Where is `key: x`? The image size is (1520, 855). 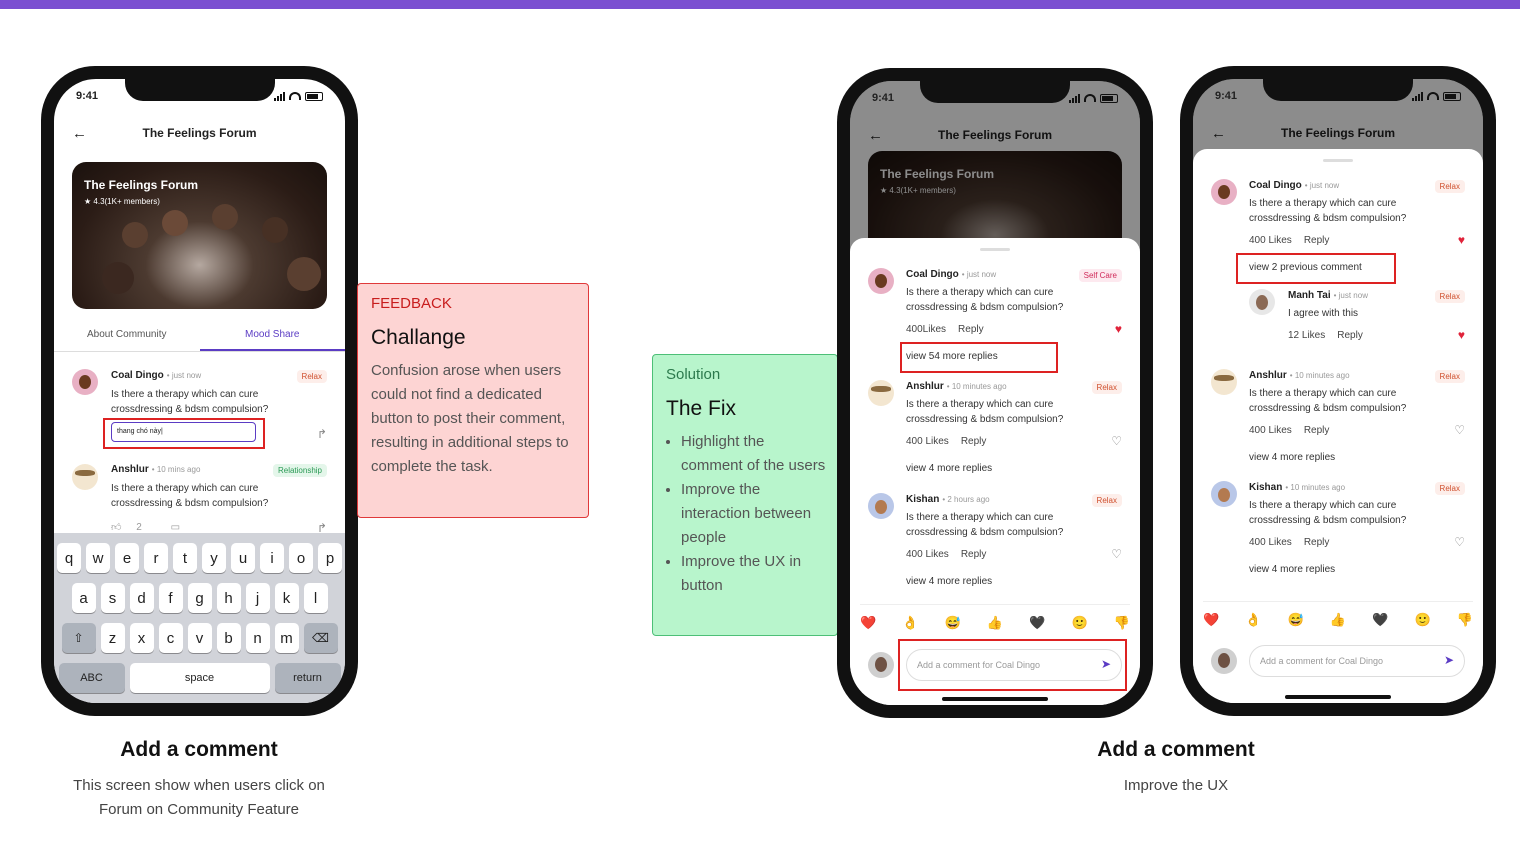
key: x is located at coordinates (141, 638).